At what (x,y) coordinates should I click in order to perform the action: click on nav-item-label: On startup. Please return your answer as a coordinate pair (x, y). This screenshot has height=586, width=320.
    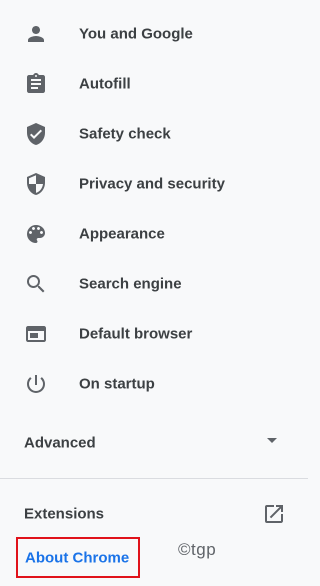
    Looking at the image, I should click on (117, 384).